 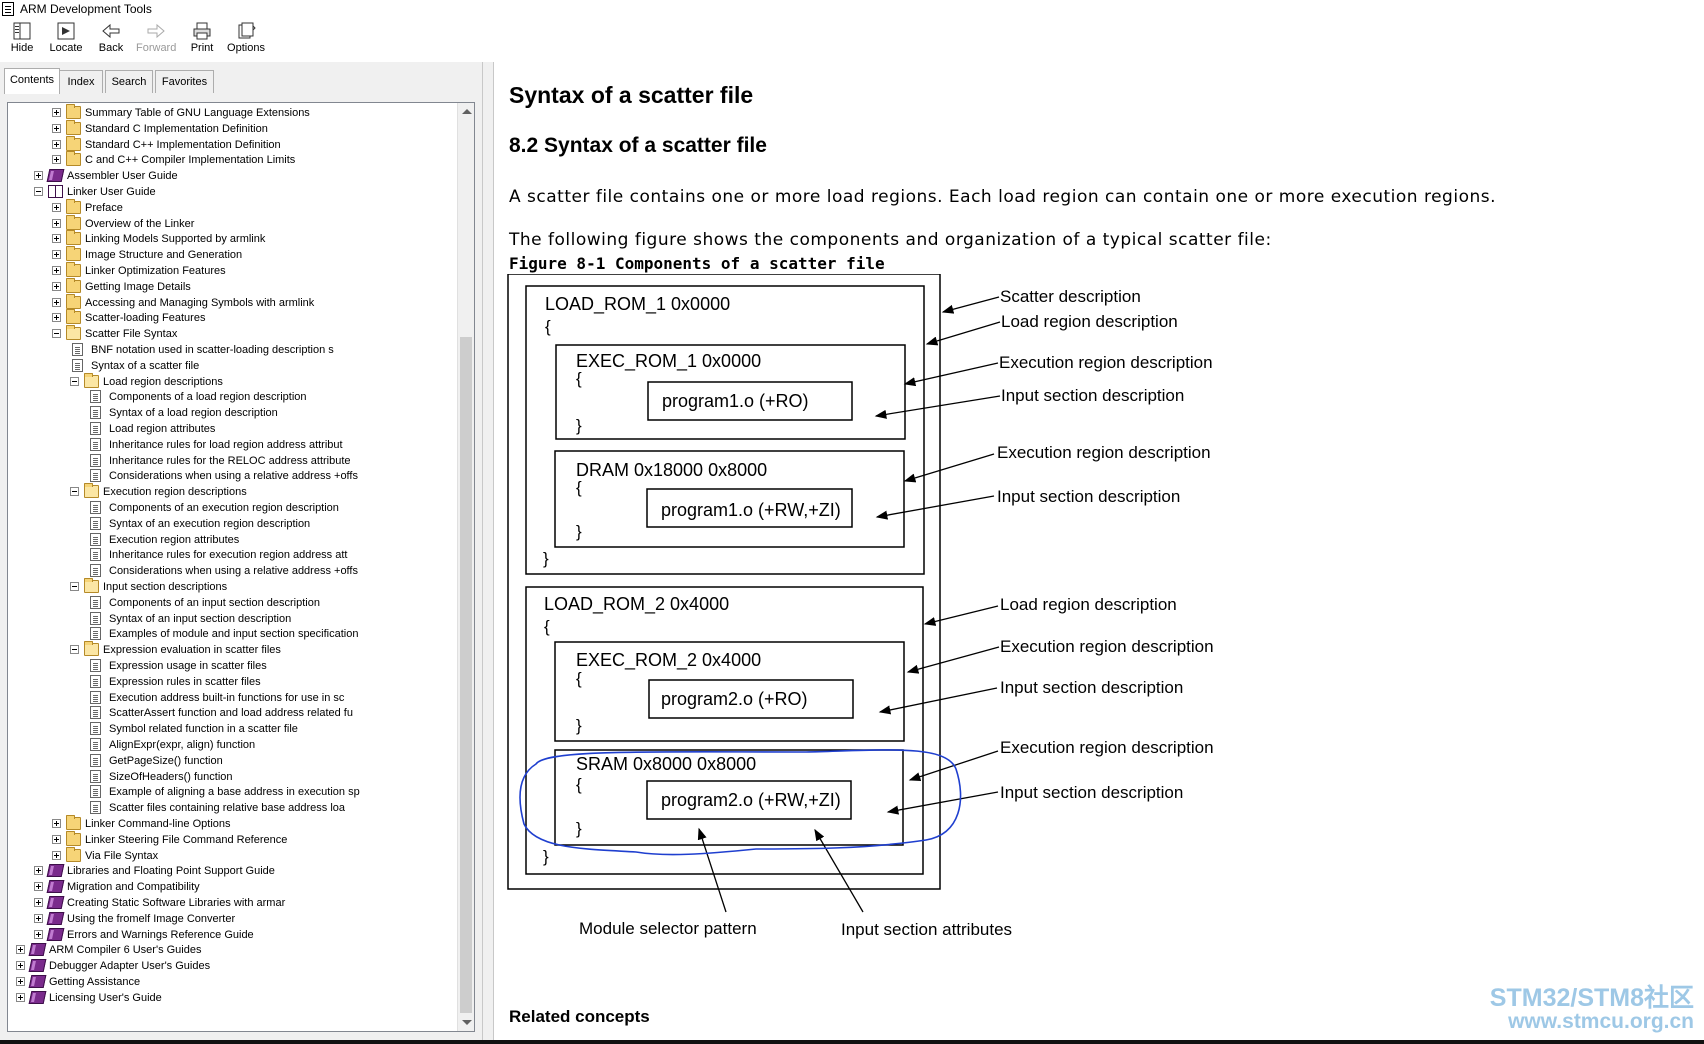 What do you see at coordinates (156, 38) in the screenshot?
I see `forward-button: Forward` at bounding box center [156, 38].